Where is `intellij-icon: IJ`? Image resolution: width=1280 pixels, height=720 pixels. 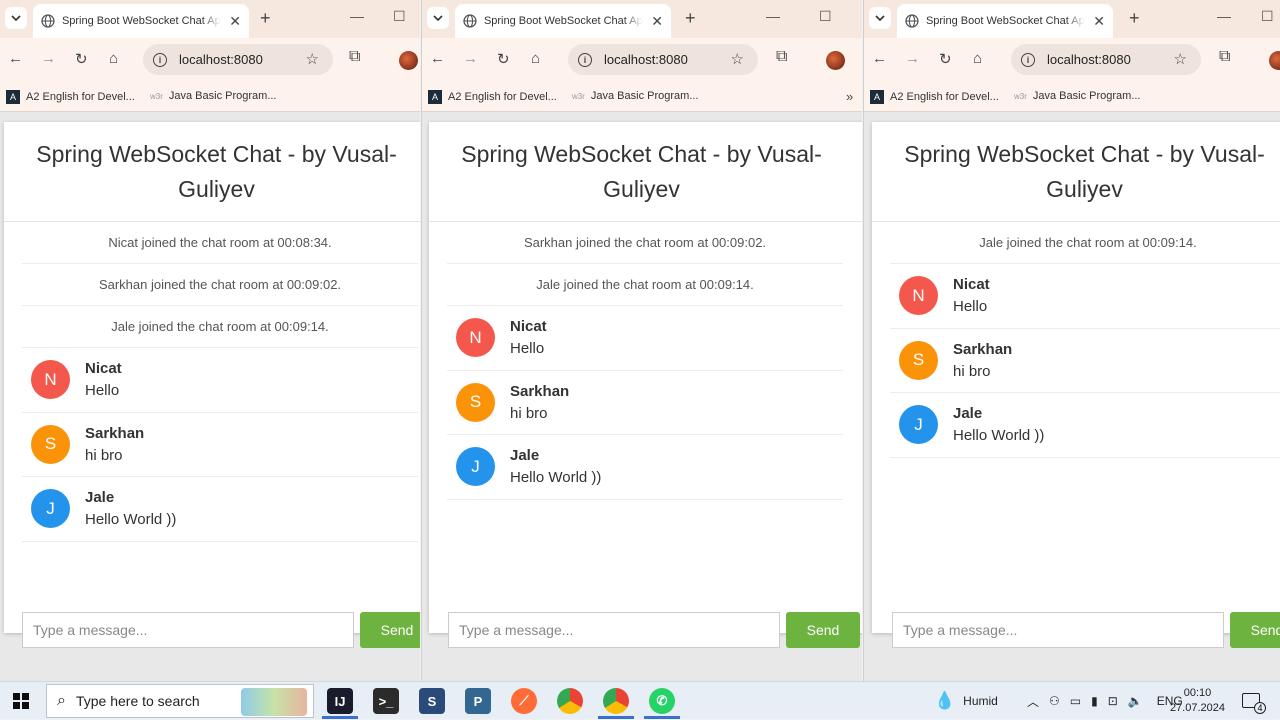
intellij-icon: IJ is located at coordinates (340, 703).